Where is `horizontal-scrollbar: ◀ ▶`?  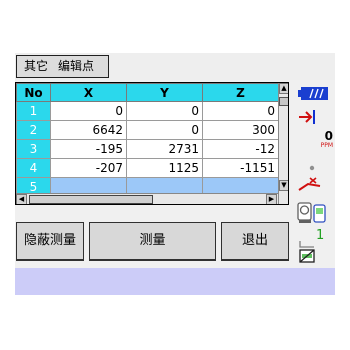 horizontal-scrollbar: ◀ ▶ is located at coordinates (147, 198).